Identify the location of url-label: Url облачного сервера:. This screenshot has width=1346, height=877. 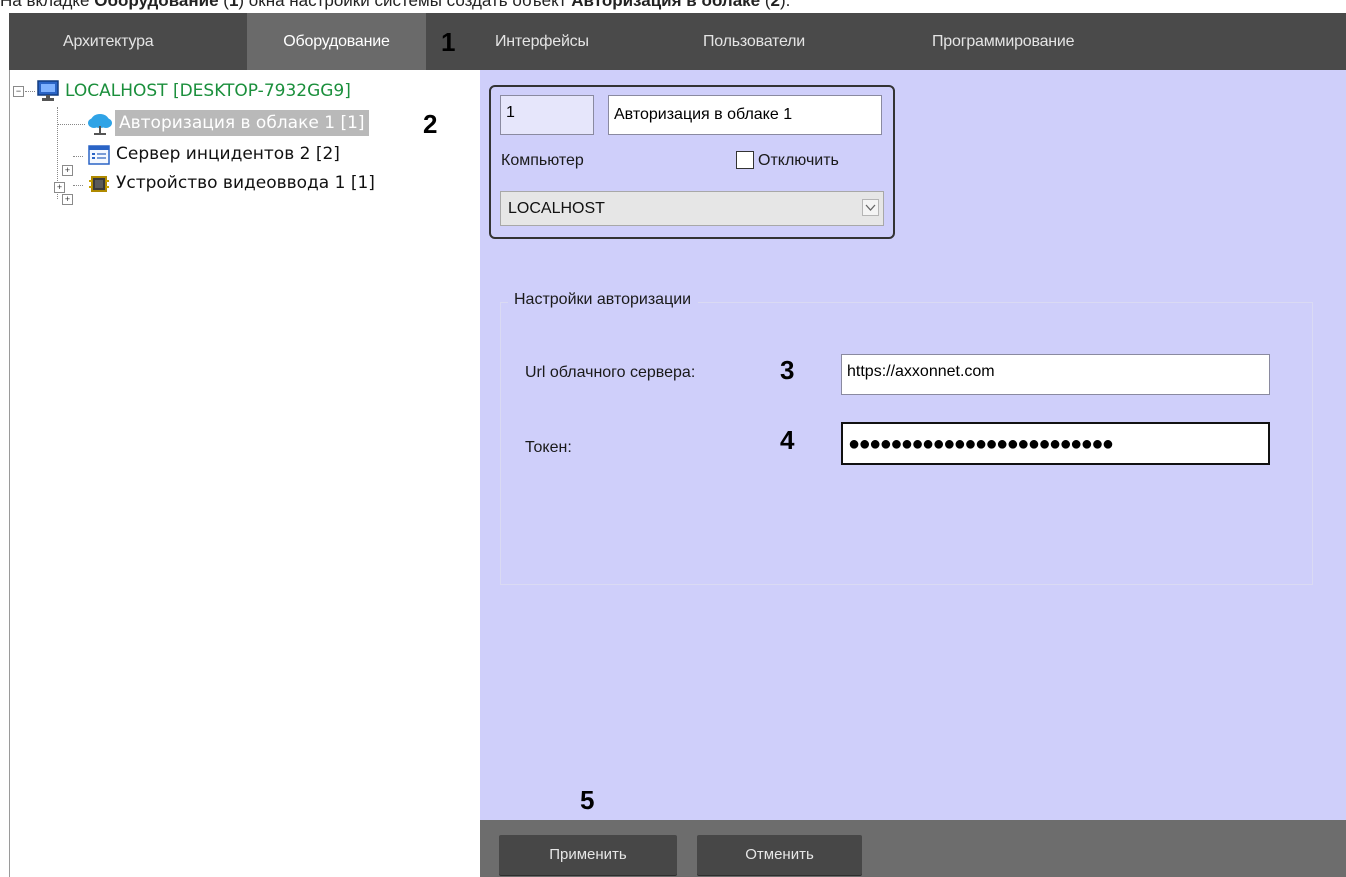
(610, 372).